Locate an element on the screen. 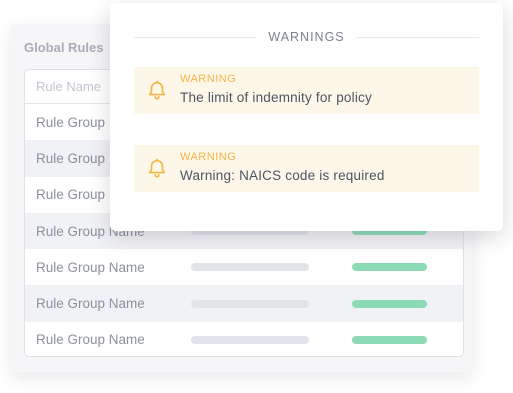 The width and height of the screenshot is (513, 393). warnings-header: WARNINGS is located at coordinates (307, 37).